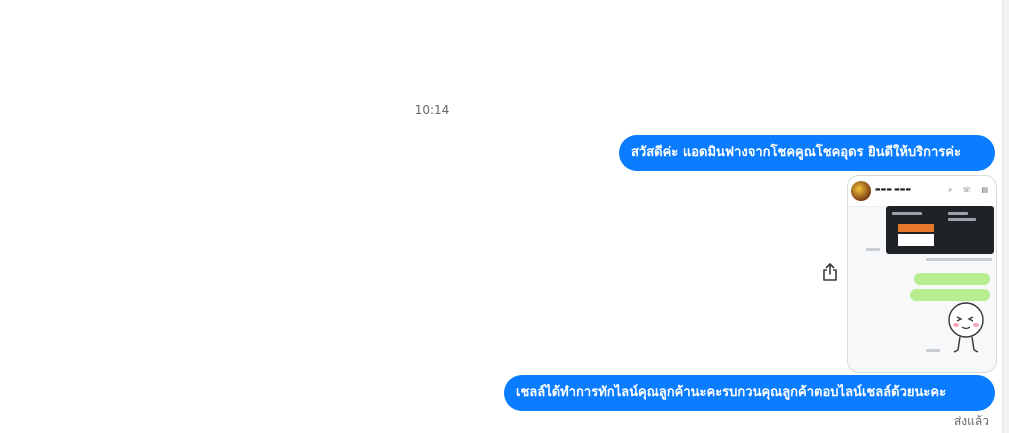  What do you see at coordinates (966, 327) in the screenshot?
I see `sticker-icon` at bounding box center [966, 327].